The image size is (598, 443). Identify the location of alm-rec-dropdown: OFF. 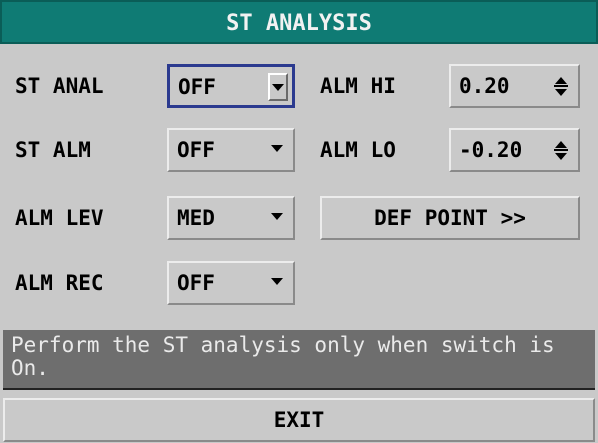
(231, 283).